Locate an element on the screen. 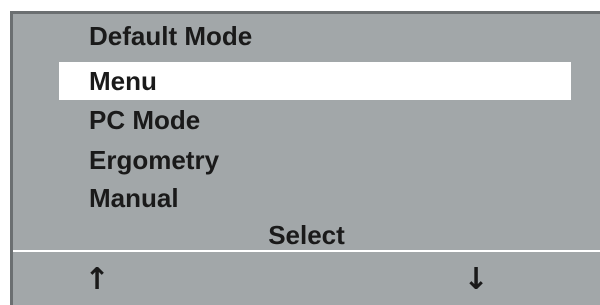  menu-item-ergometry: Ergometry is located at coordinates (315, 160).